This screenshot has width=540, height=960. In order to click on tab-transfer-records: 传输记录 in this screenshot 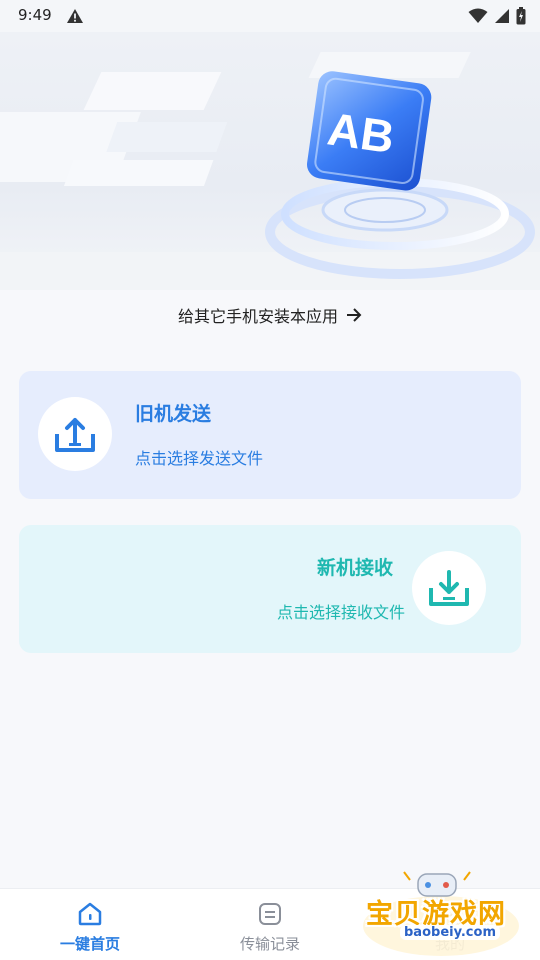, I will do `click(270, 924)`.